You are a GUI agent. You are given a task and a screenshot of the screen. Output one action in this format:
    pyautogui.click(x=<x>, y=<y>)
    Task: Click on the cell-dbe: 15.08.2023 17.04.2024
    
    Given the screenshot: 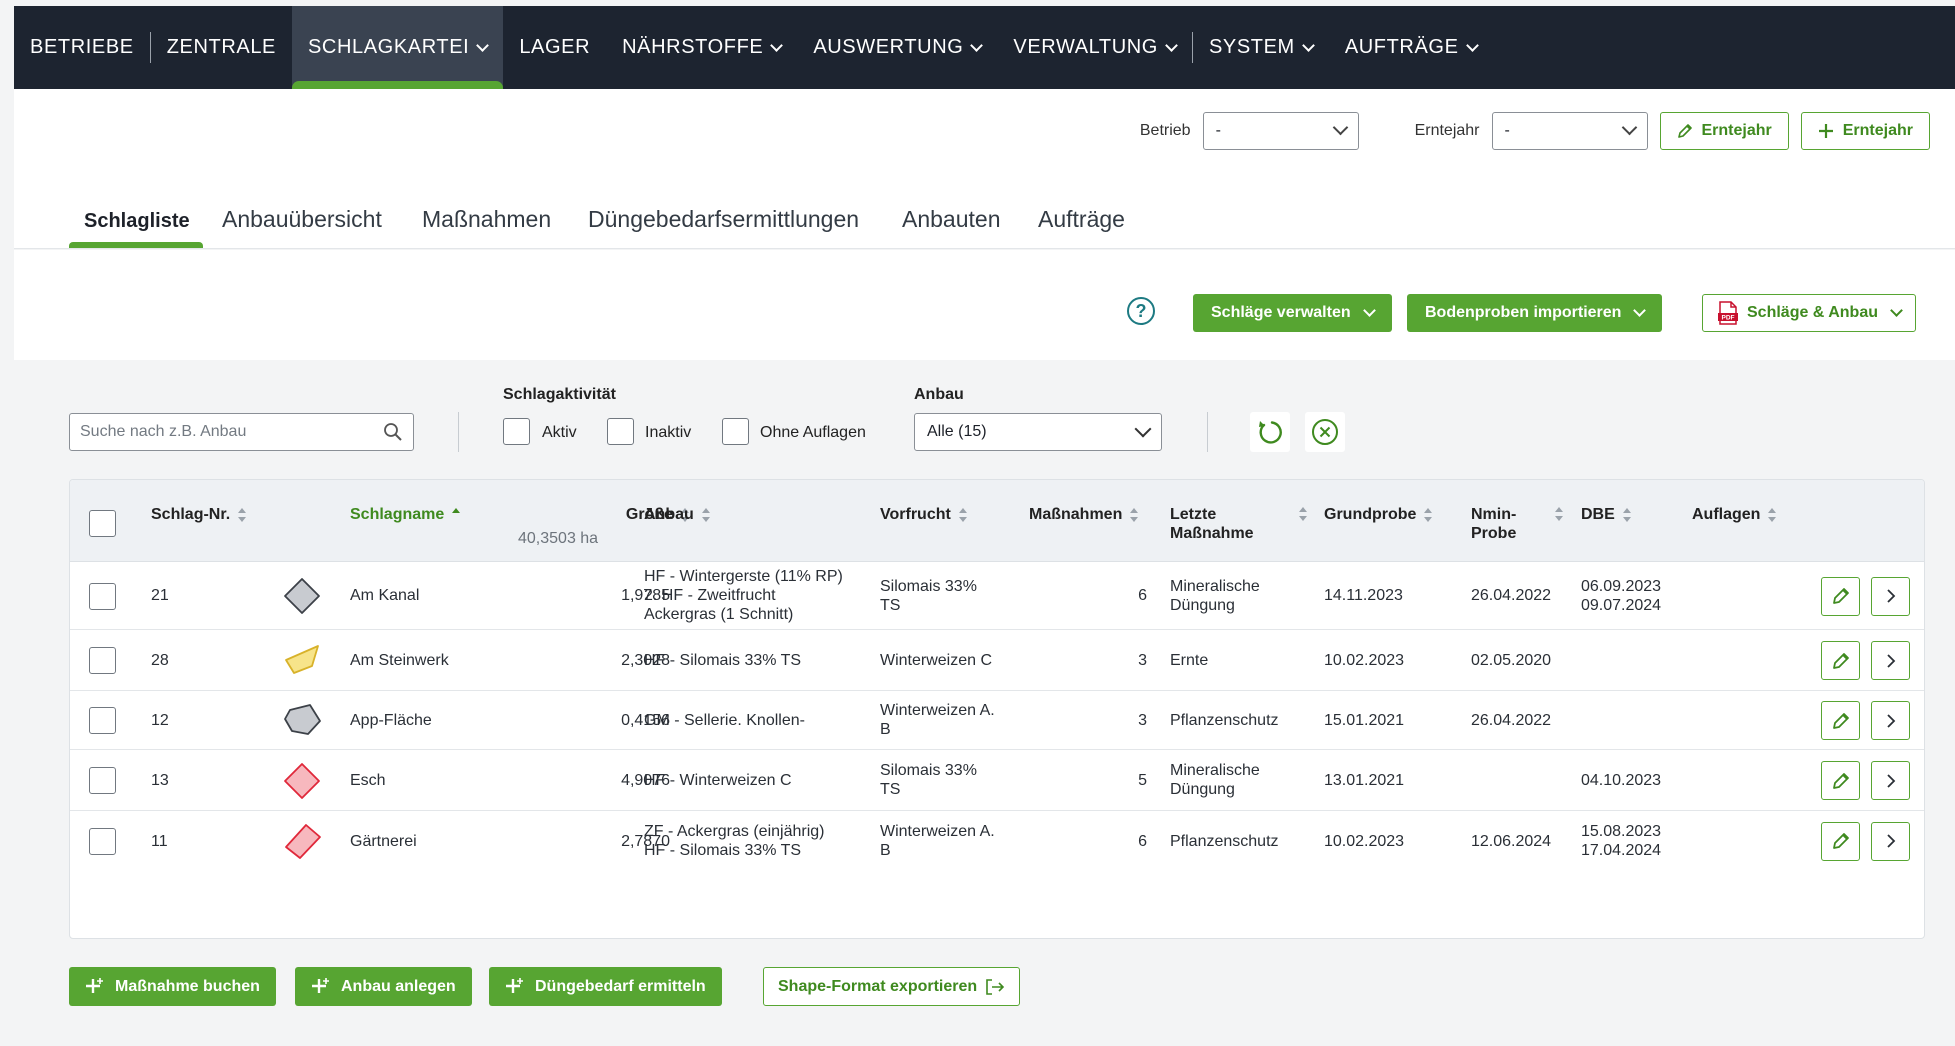 What is the action you would take?
    pyautogui.click(x=1621, y=841)
    